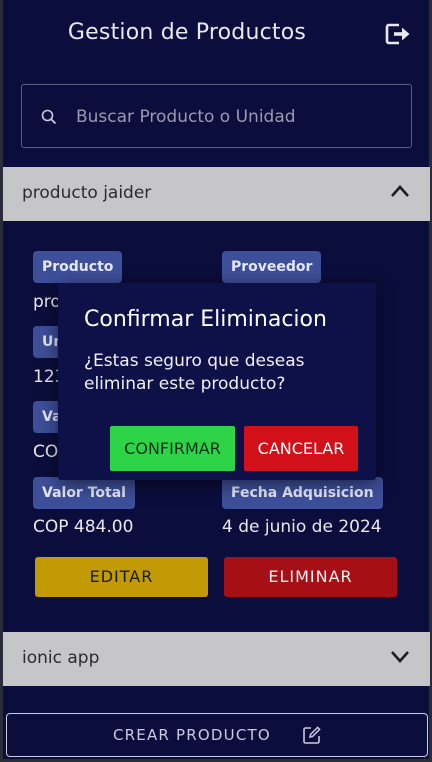  Describe the element at coordinates (302, 527) in the screenshot. I see `fecha-value: 4 de junio de 2024` at that location.